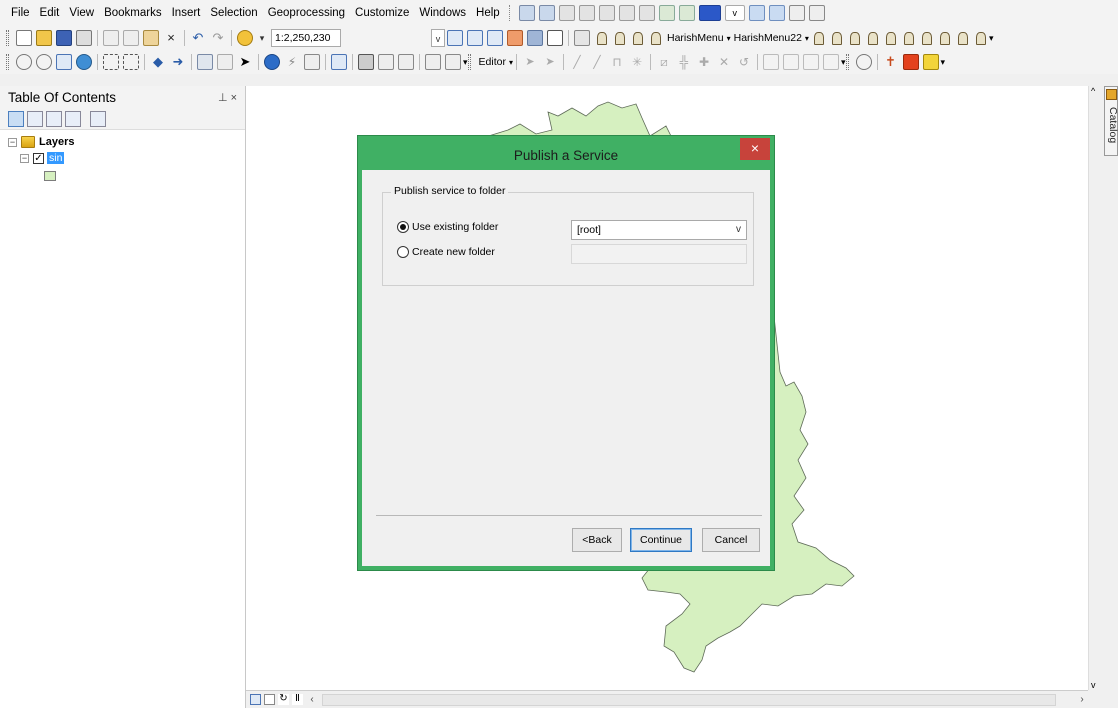 This screenshot has height=708, width=1118. I want to click on hyperlink-icon: ⚡, so click(292, 62).